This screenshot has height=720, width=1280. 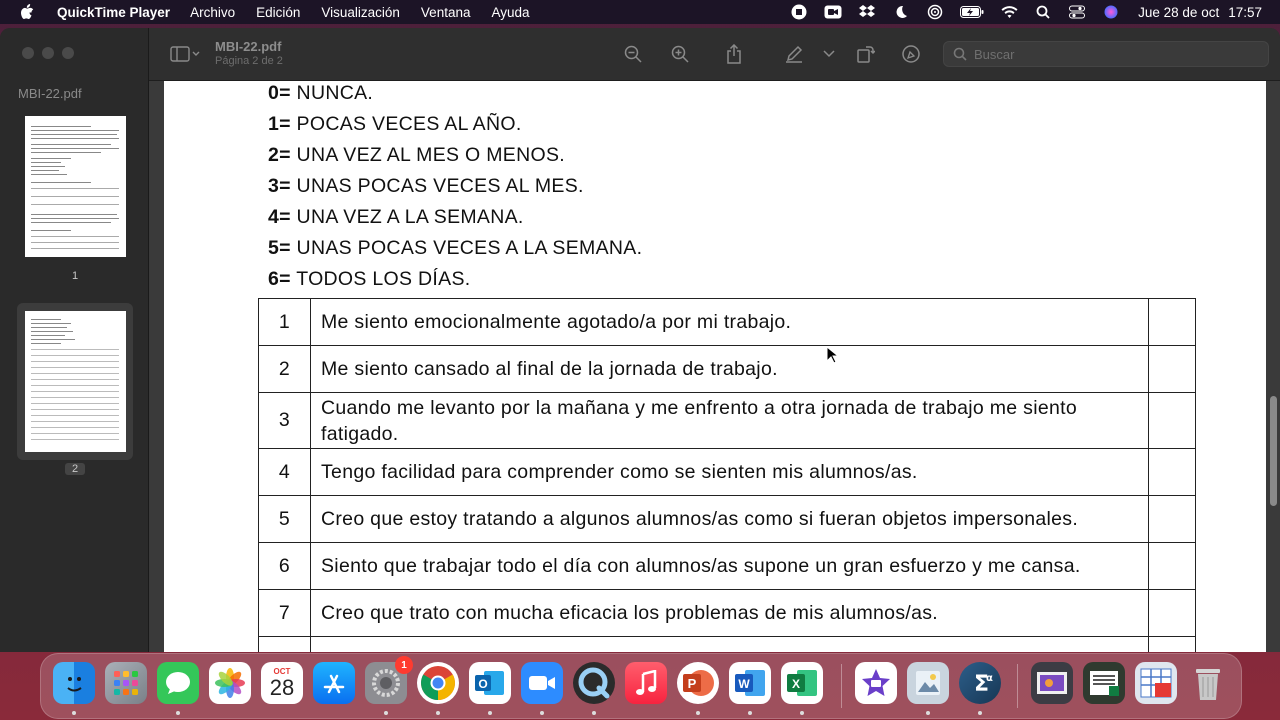 What do you see at coordinates (510, 12) in the screenshot?
I see `menu-ayuda: Ayuda` at bounding box center [510, 12].